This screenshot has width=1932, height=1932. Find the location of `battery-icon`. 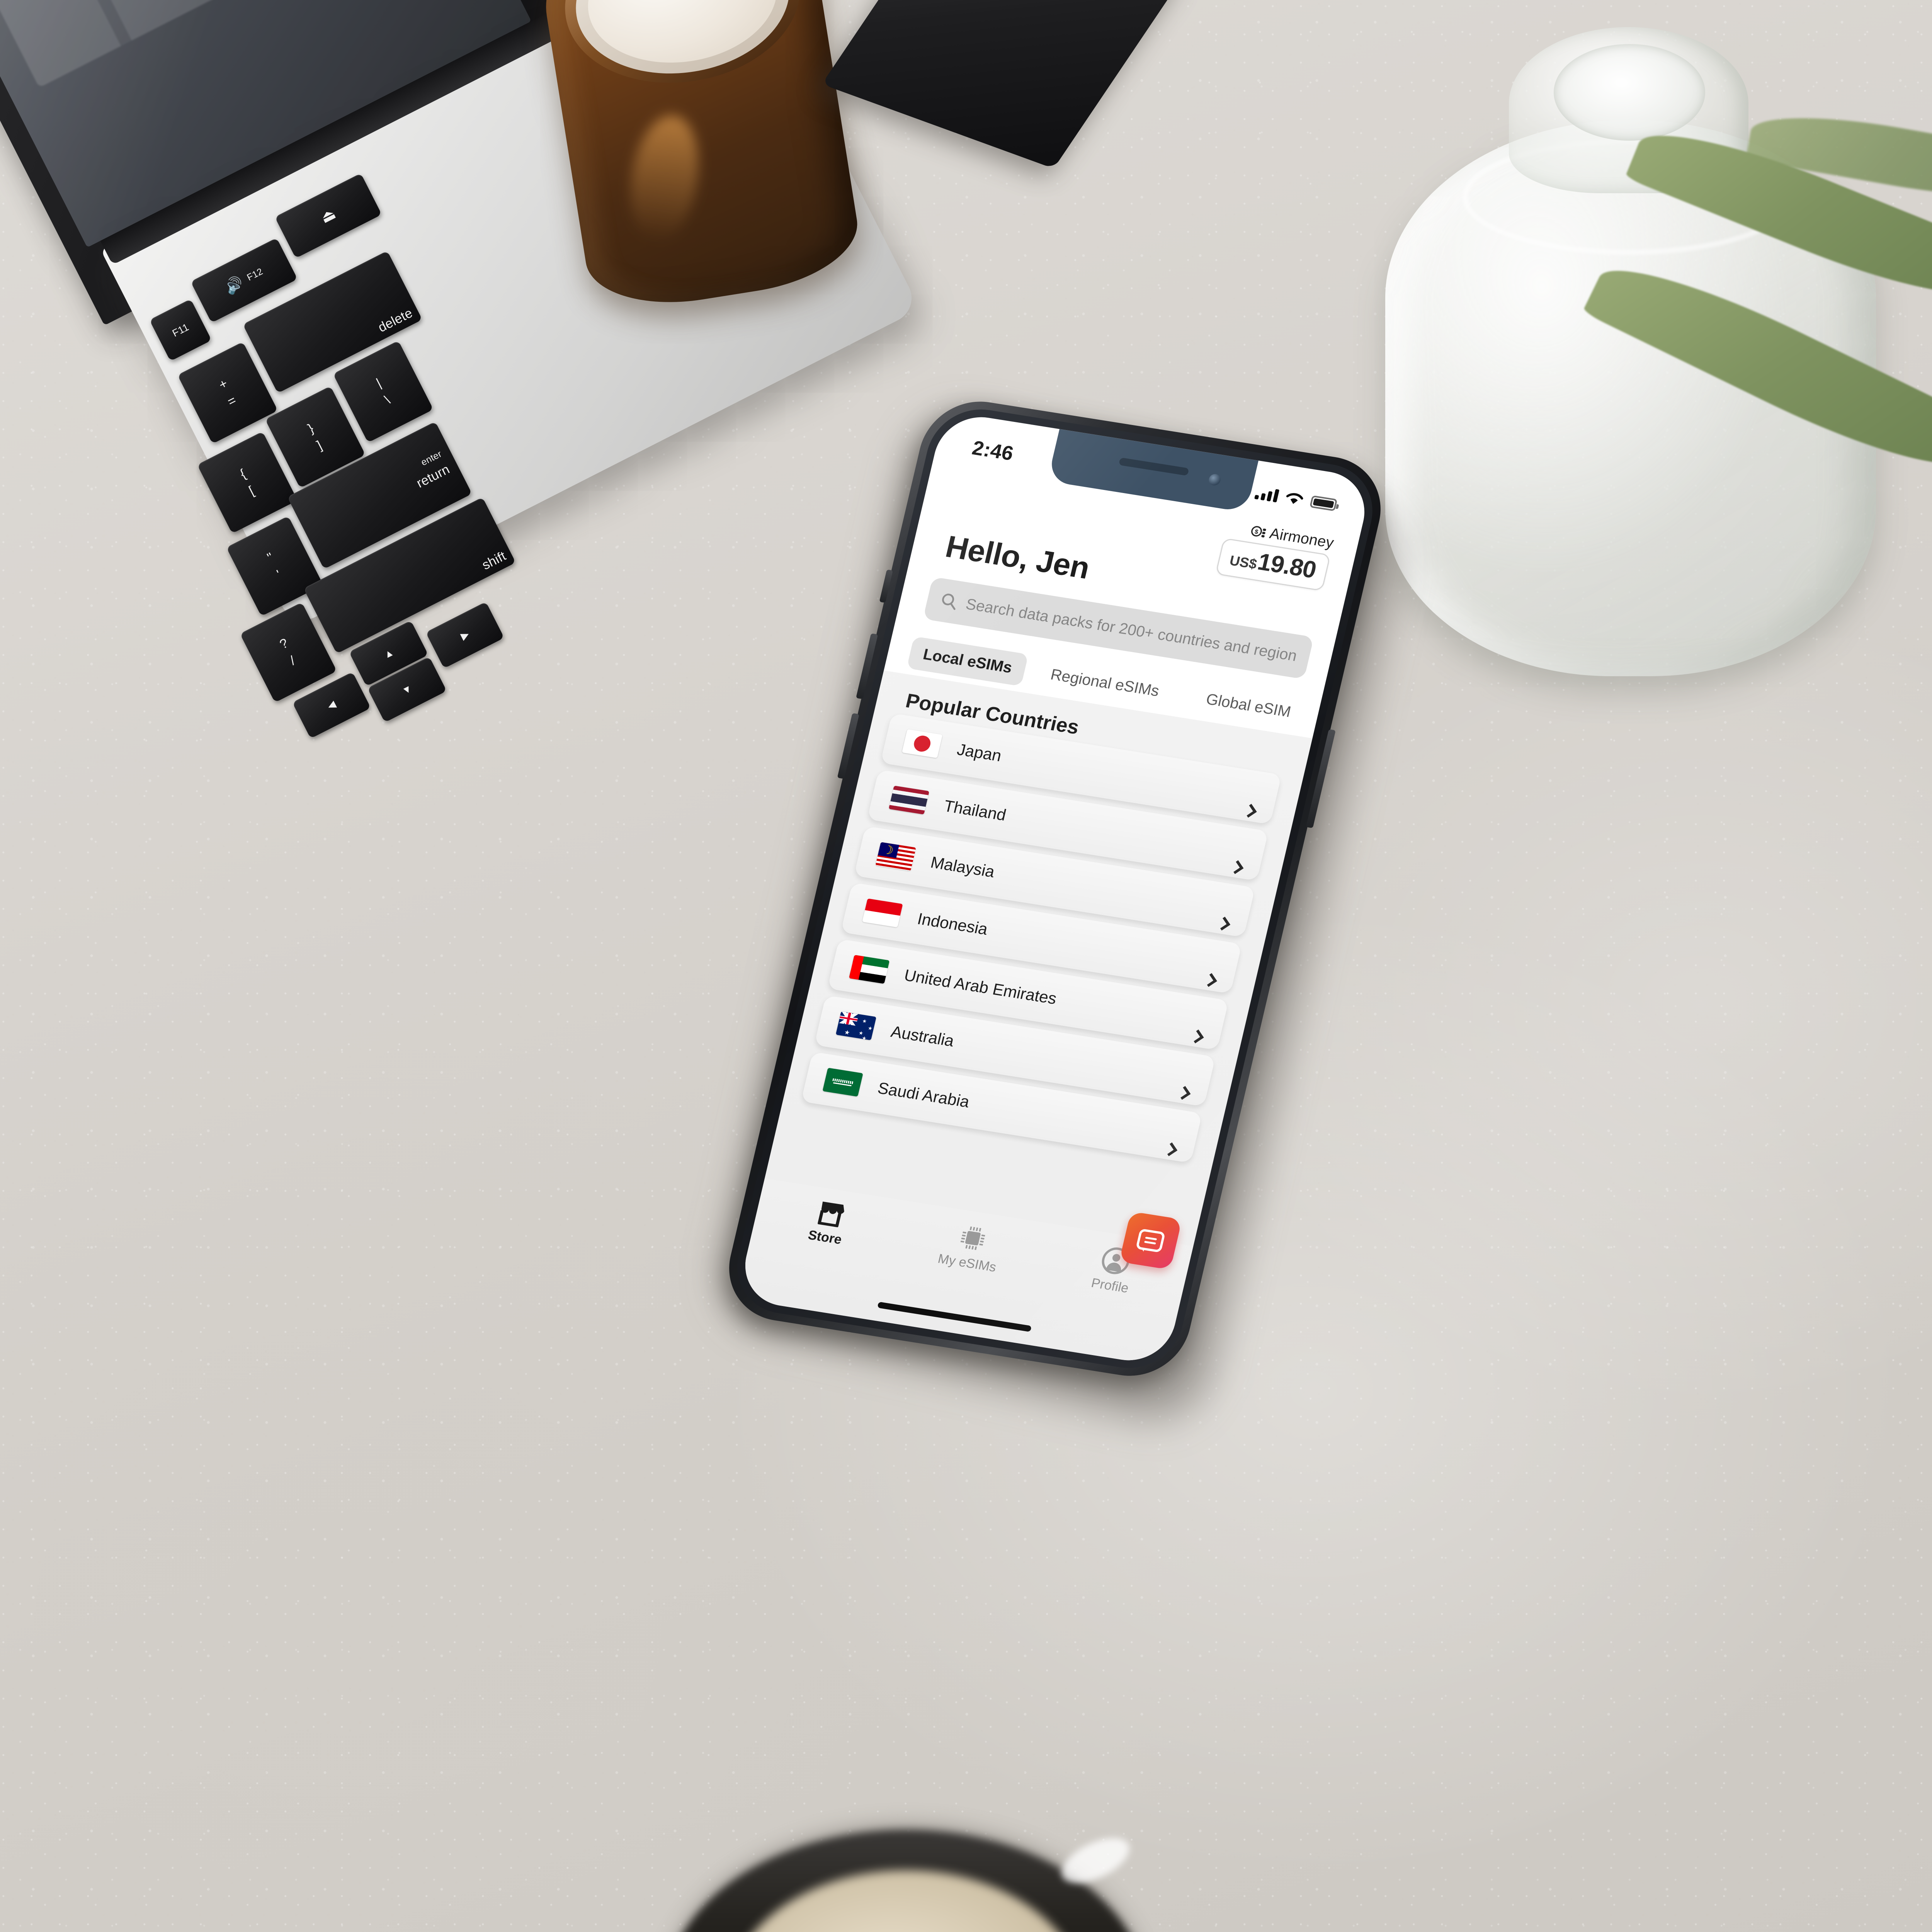

battery-icon is located at coordinates (1324, 503).